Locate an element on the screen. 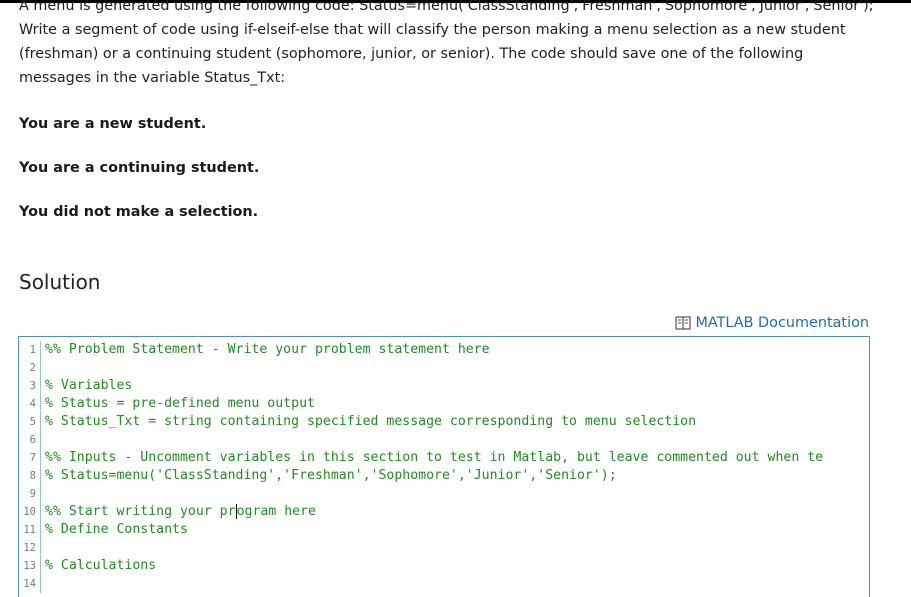 The width and height of the screenshot is (911, 597). code-line: 10%% Start writing your program here is located at coordinates (444, 512).